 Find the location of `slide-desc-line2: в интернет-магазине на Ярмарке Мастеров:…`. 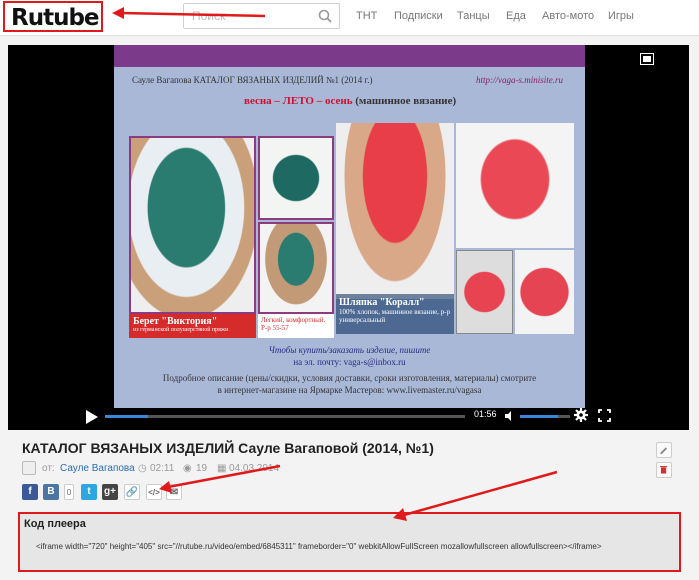

slide-desc-line2: в интернет-магазине на Ярмарке Мастеров:… is located at coordinates (349, 390).